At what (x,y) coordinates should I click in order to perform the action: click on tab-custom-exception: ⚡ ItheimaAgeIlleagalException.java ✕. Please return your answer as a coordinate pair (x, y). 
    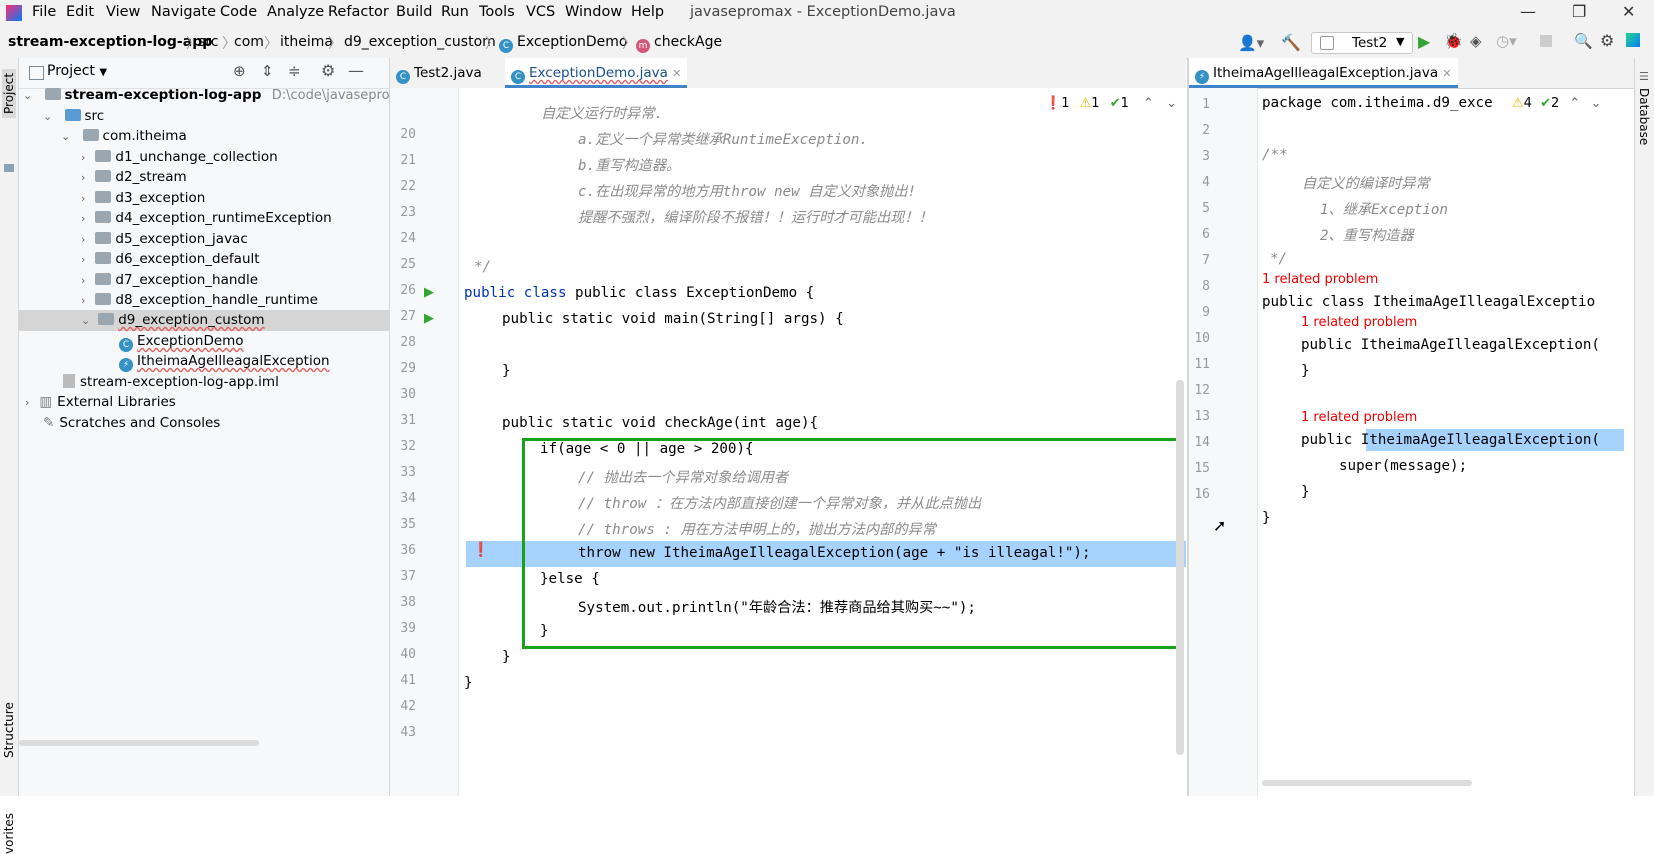
    Looking at the image, I should click on (1323, 73).